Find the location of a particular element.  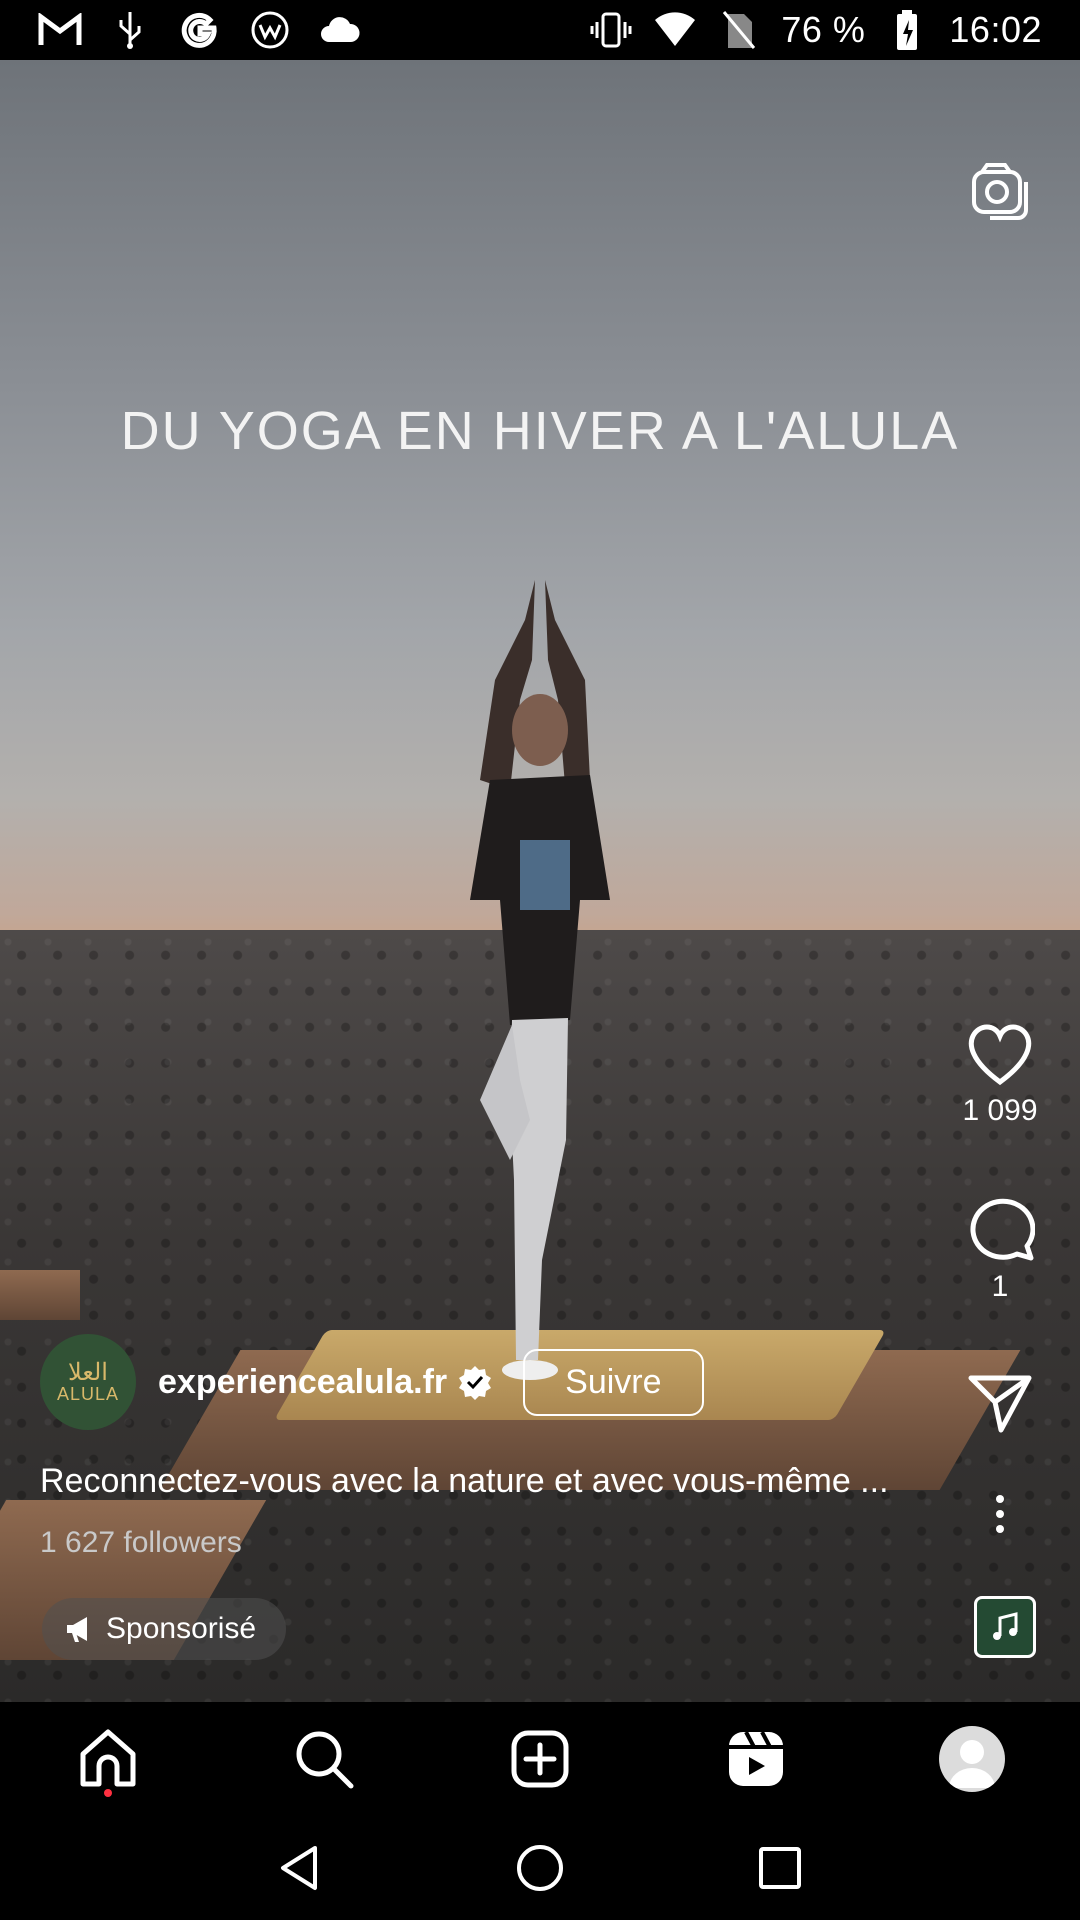

nav-search is located at coordinates (324, 1759).